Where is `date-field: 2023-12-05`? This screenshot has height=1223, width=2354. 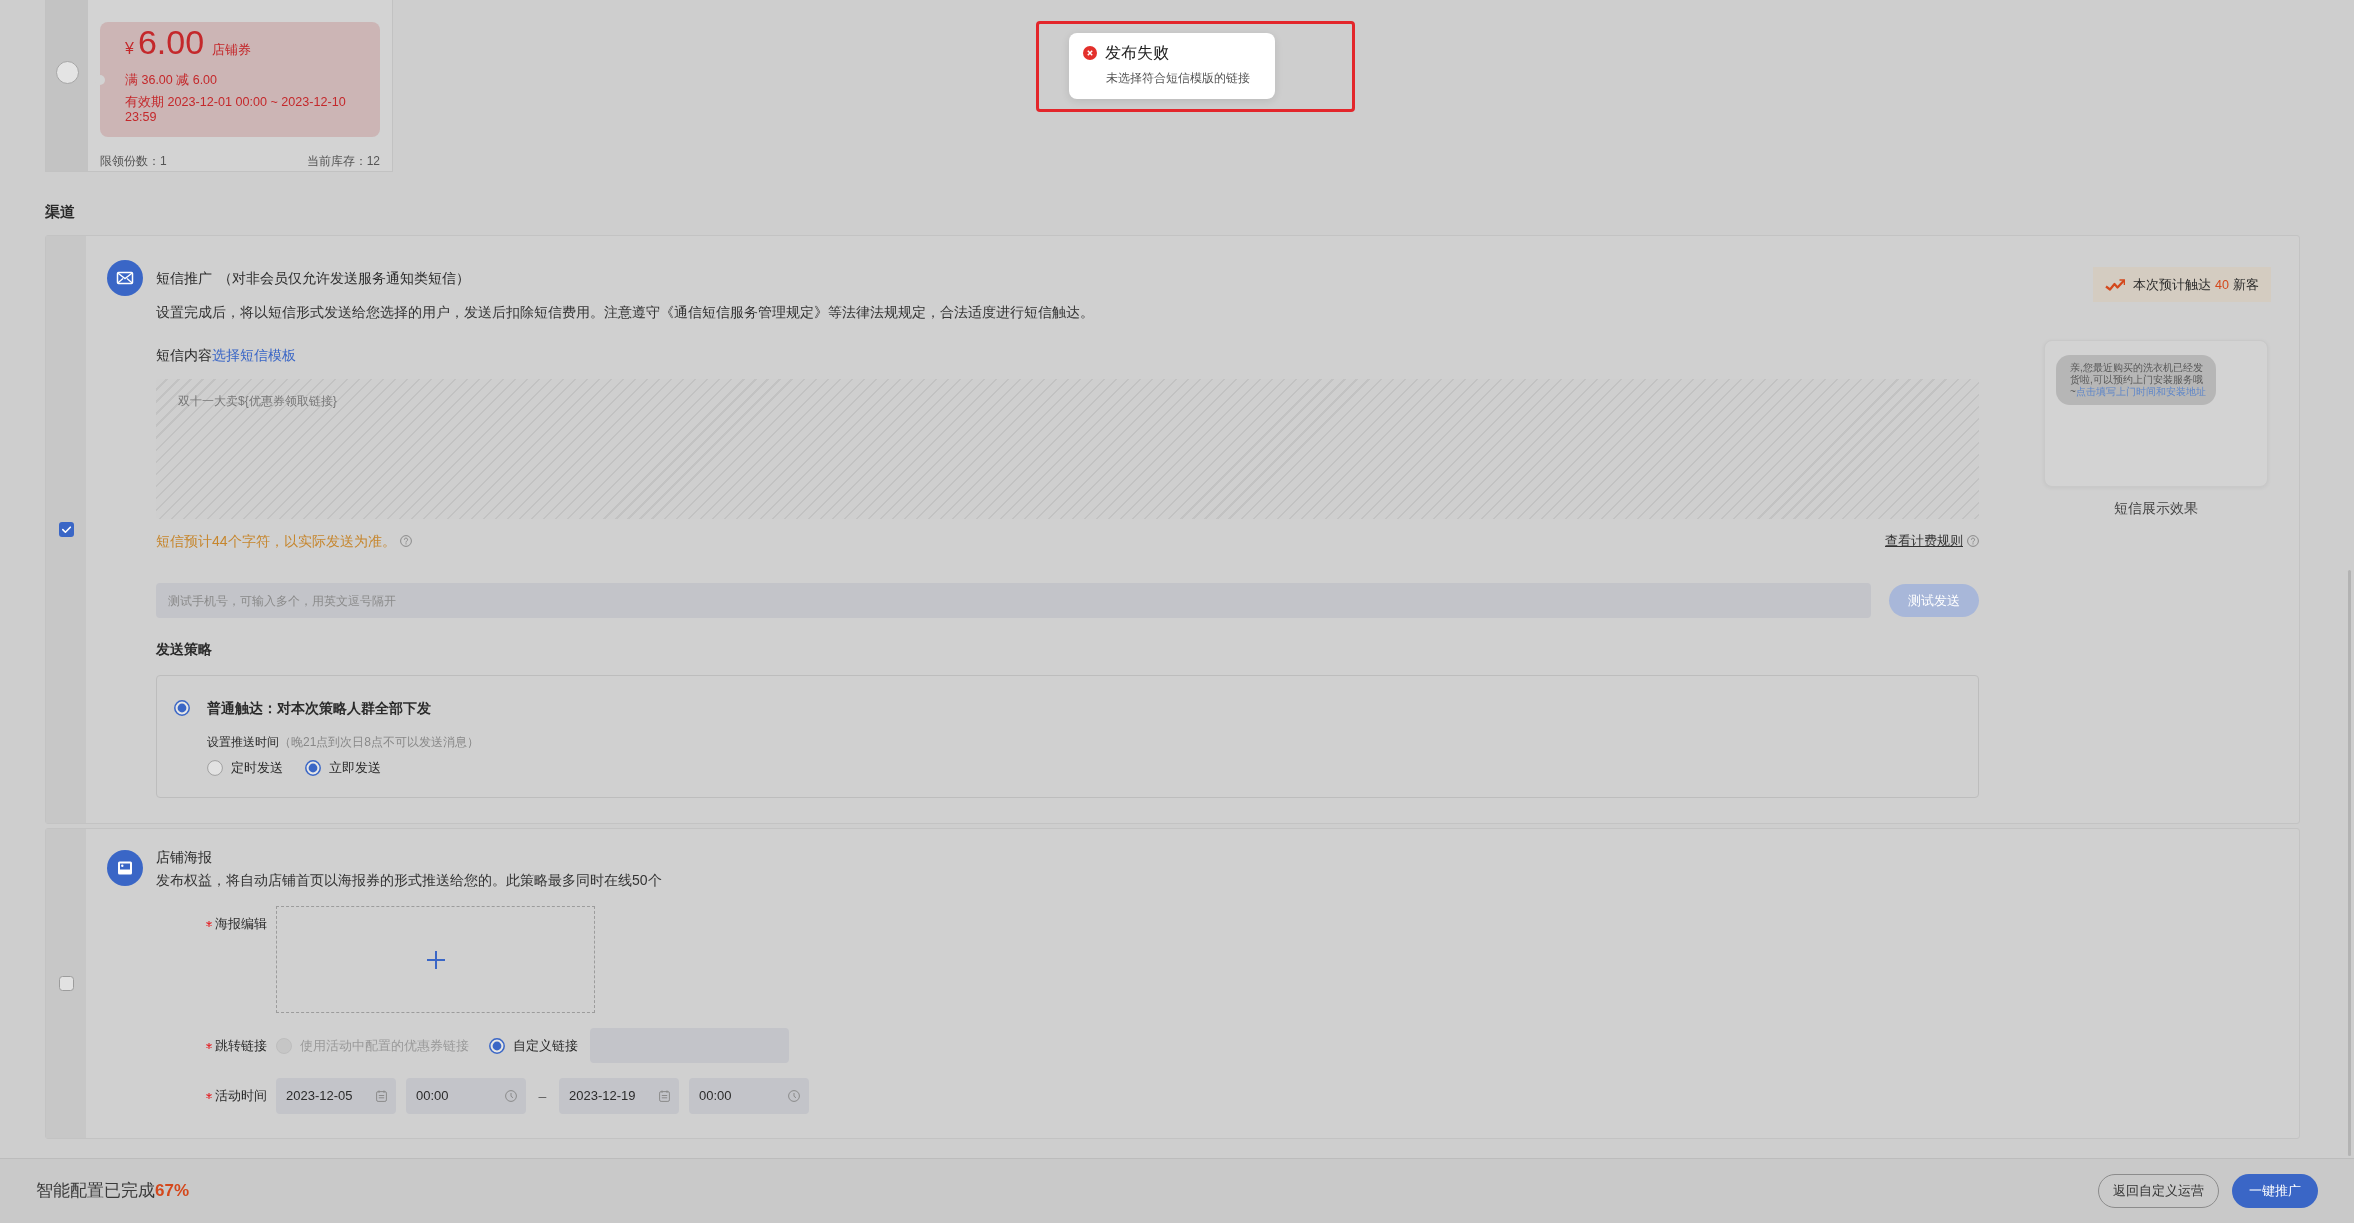 date-field: 2023-12-05 is located at coordinates (336, 1096).